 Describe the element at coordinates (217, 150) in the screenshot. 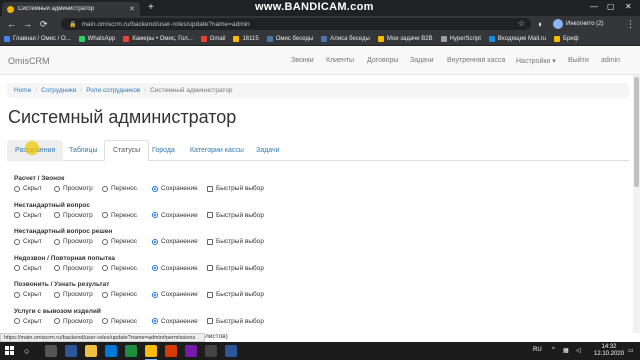

I see `tab-cash-categories: Категории кассы` at that location.